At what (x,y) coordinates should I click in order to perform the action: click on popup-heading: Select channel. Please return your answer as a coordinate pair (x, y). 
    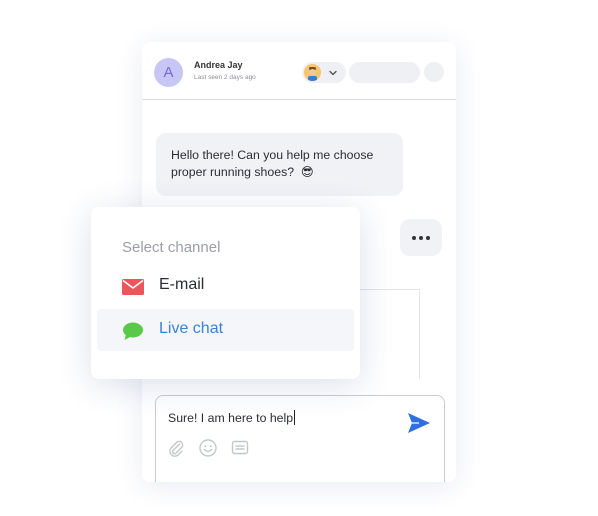
    Looking at the image, I should click on (171, 247).